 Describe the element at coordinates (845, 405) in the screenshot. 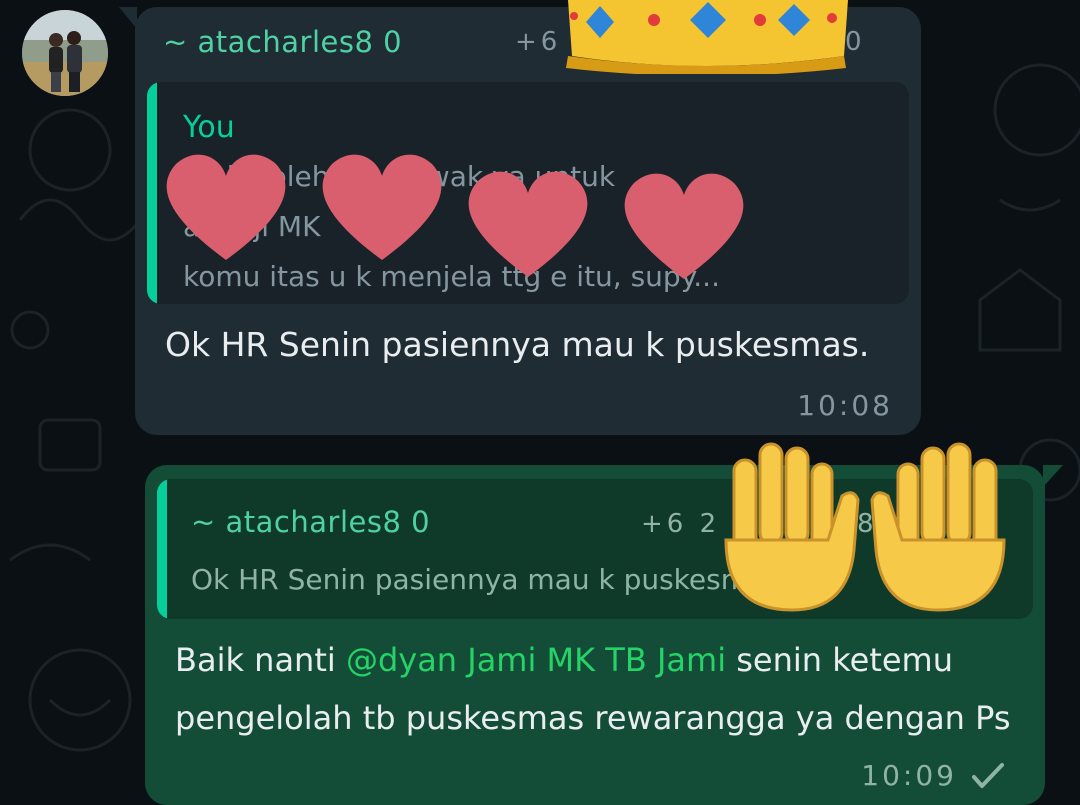

I see `message-time: 10:08` at that location.